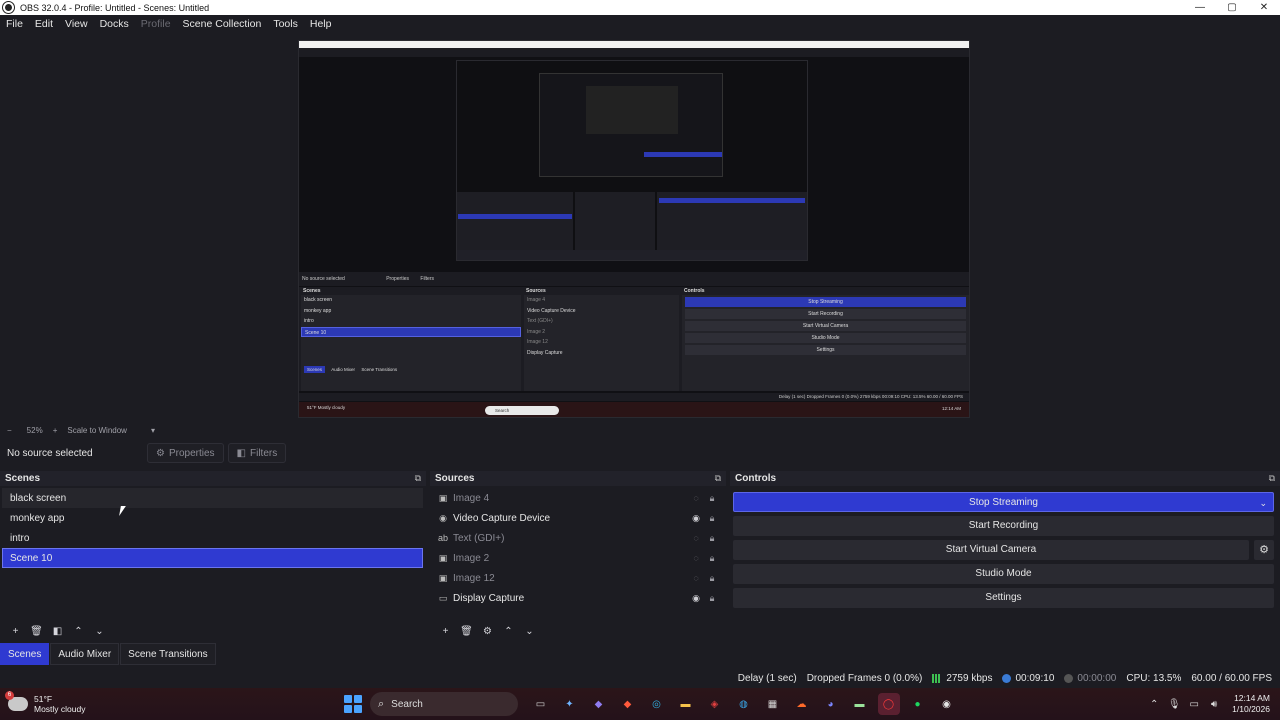 The height and width of the screenshot is (720, 1280). What do you see at coordinates (1264, 7) in the screenshot?
I see `close-button: ✕` at bounding box center [1264, 7].